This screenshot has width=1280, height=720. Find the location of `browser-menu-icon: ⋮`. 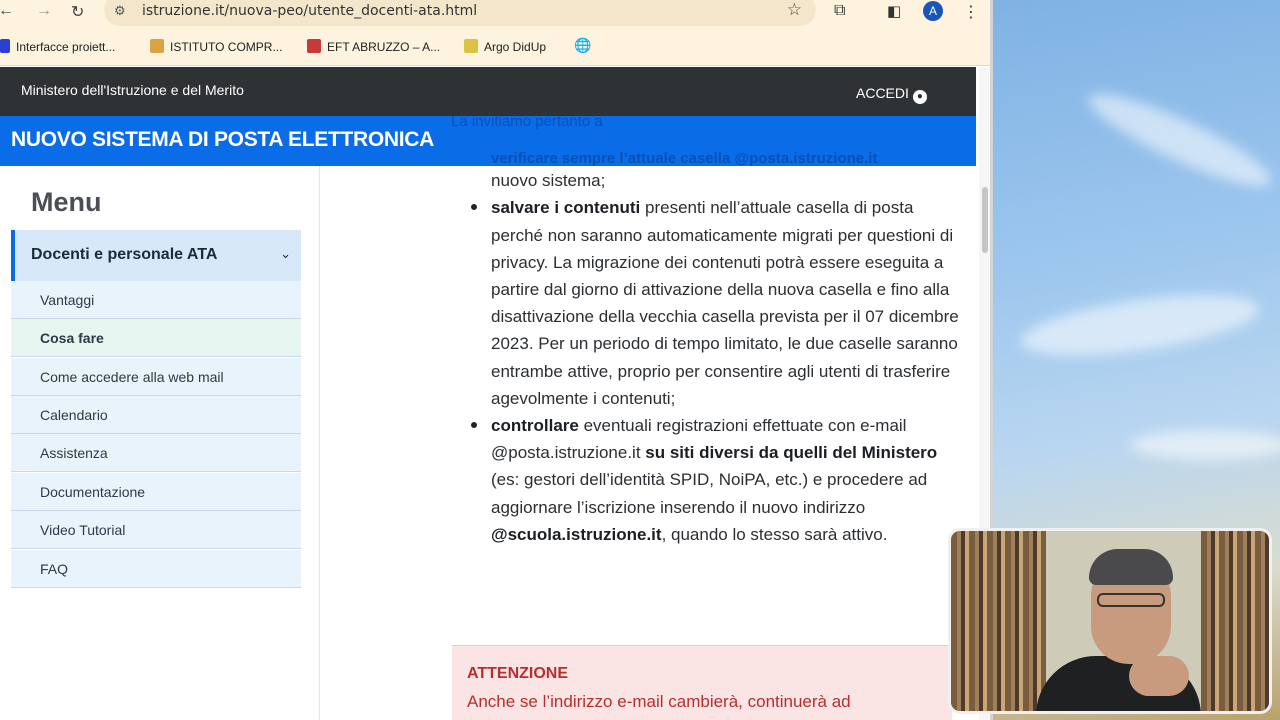

browser-menu-icon: ⋮ is located at coordinates (971, 12).